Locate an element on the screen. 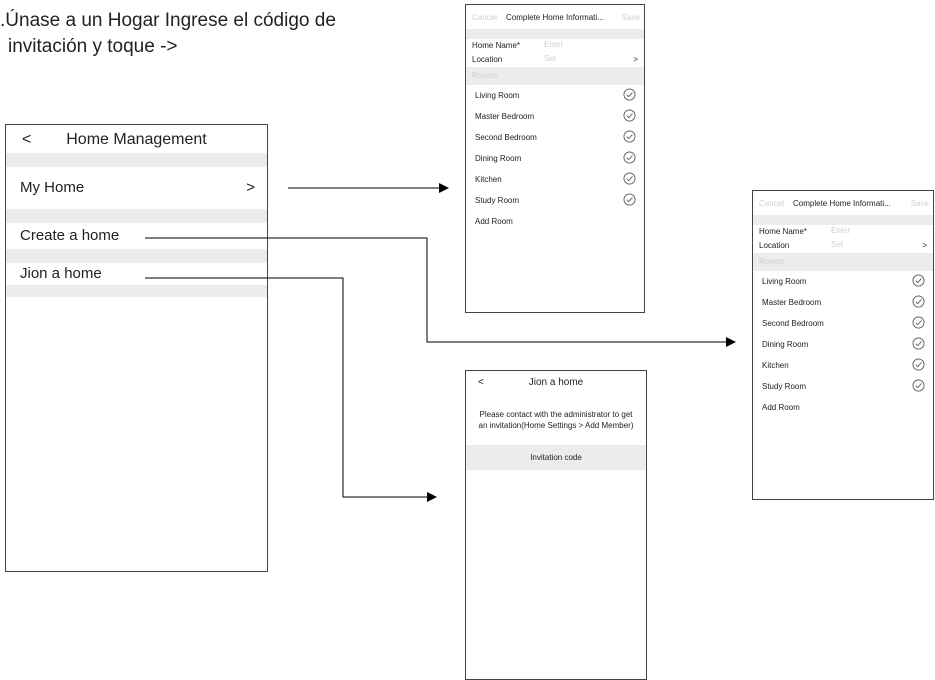 The height and width of the screenshot is (680, 935). arrow-create-home is located at coordinates (440, 292).